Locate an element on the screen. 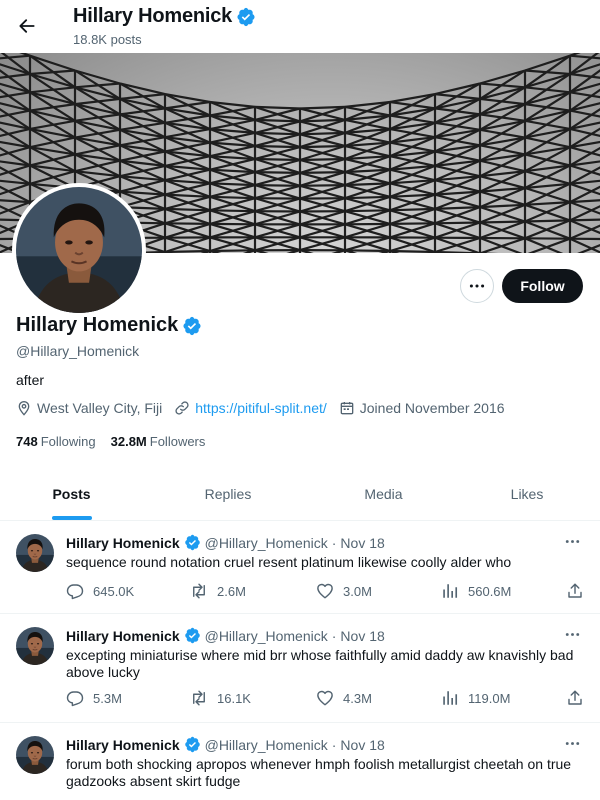  header-posts-count: 18.8K posts is located at coordinates (107, 39).